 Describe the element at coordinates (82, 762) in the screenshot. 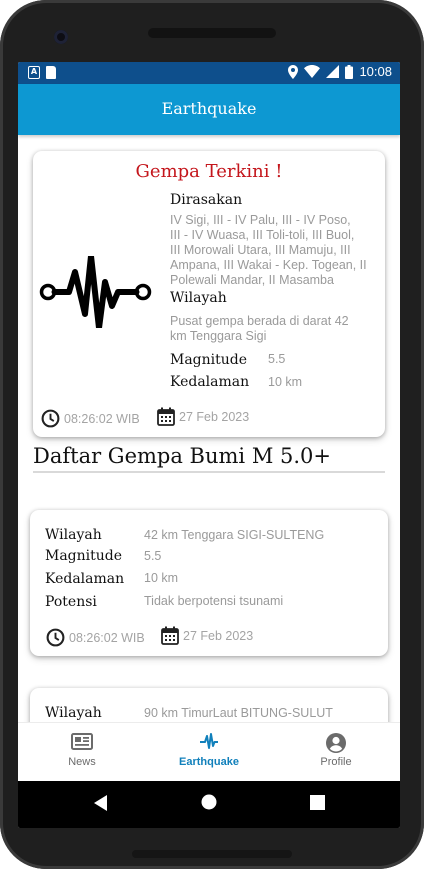

I see `nav-news-label: News` at that location.